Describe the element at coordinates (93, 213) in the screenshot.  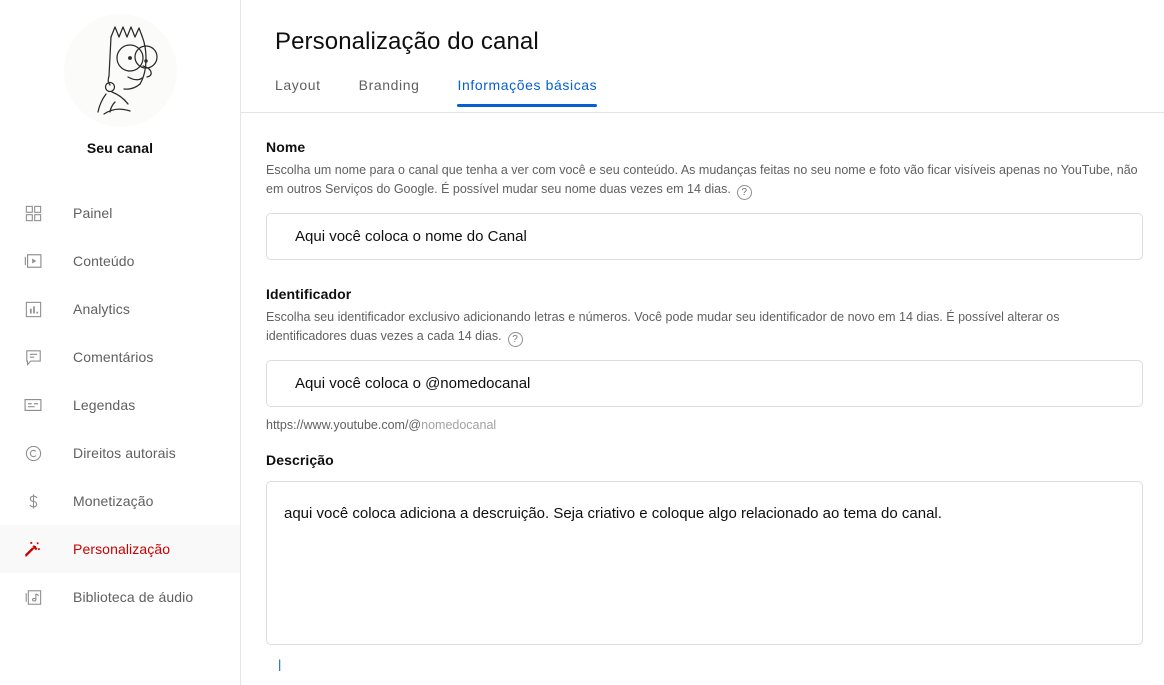
I see `sidebar-item-label: Painel` at that location.